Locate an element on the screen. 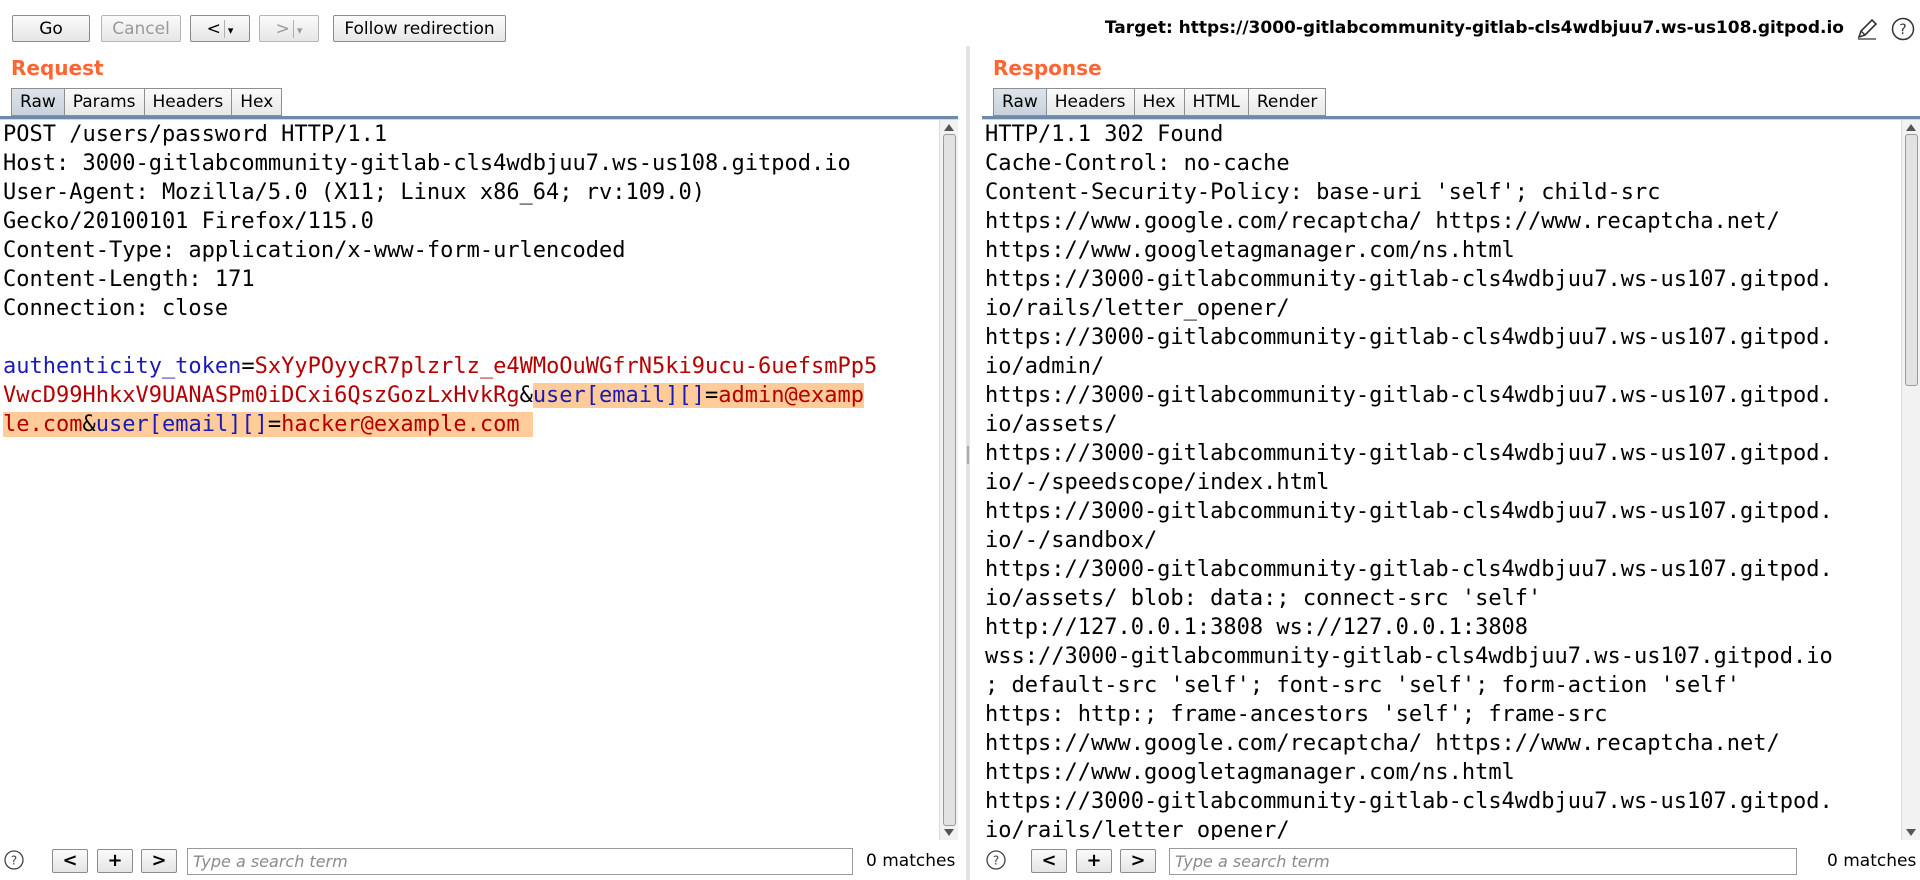  request-header-line: Gecko/20100101 Firefox/115.0 is located at coordinates (188, 221).